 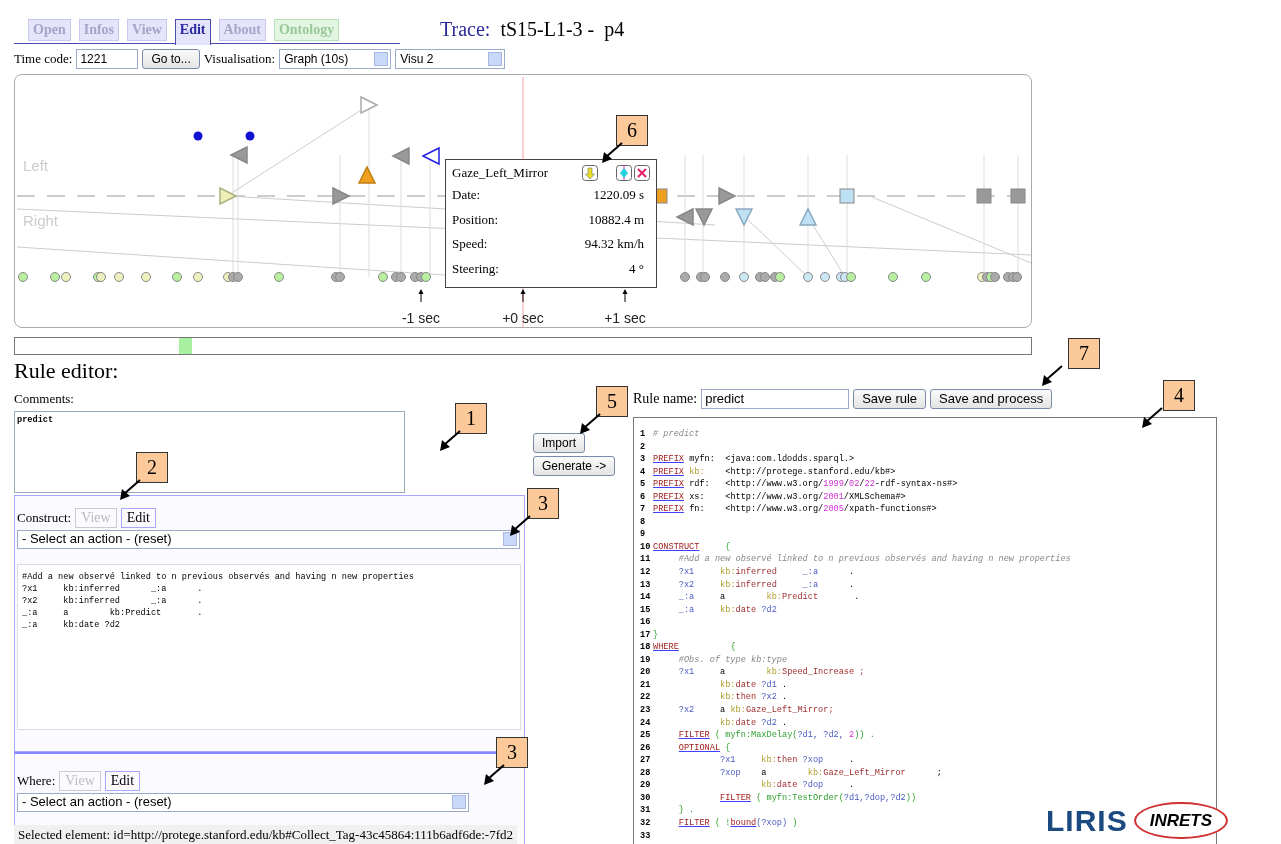 What do you see at coordinates (643, 497) in the screenshot?
I see `line-number: 6` at bounding box center [643, 497].